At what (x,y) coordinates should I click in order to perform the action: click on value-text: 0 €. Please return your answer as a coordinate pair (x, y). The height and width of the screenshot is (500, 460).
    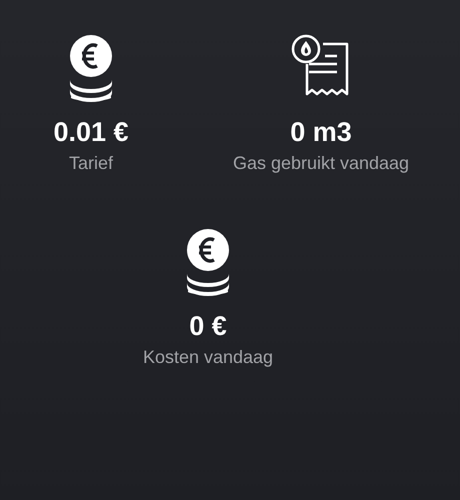
    Looking at the image, I should click on (208, 326).